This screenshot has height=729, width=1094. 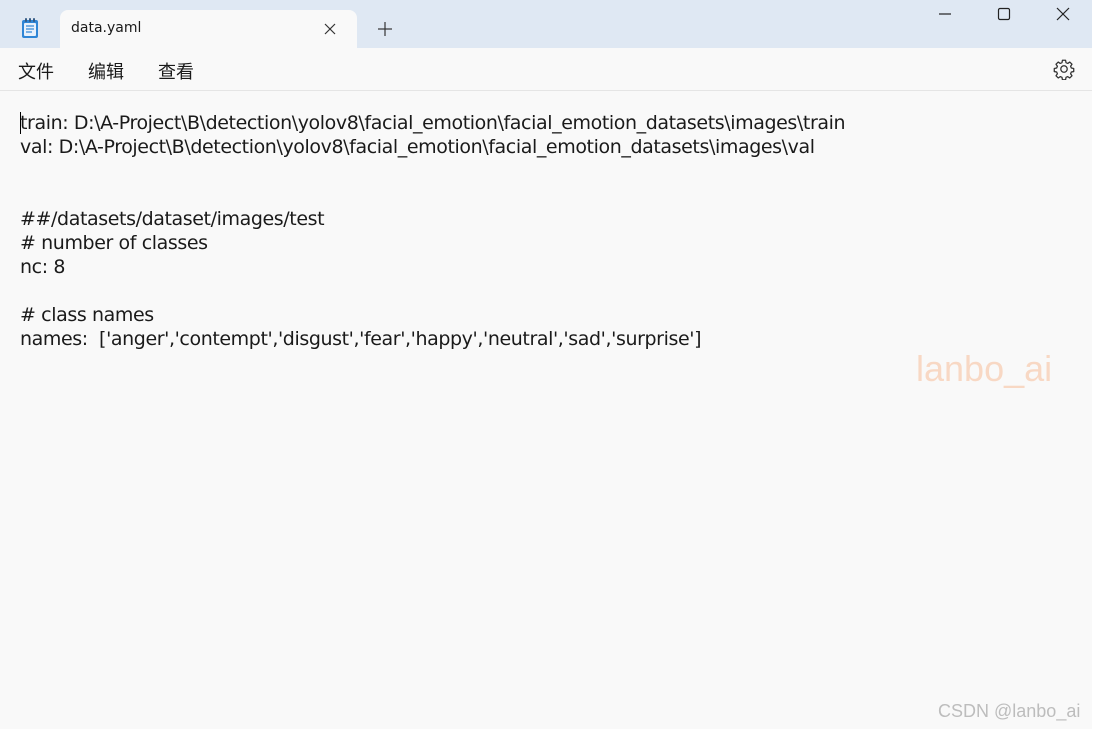 What do you see at coordinates (176, 71) in the screenshot?
I see `menu-view: 查看` at bounding box center [176, 71].